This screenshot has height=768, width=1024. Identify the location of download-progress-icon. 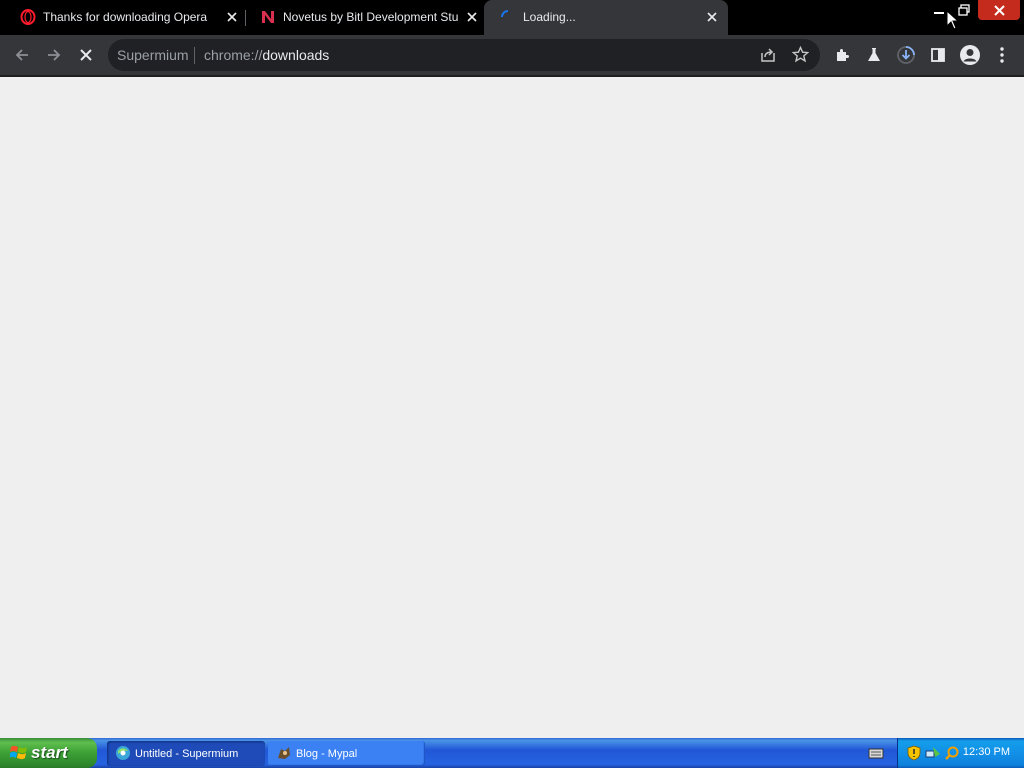
(906, 55).